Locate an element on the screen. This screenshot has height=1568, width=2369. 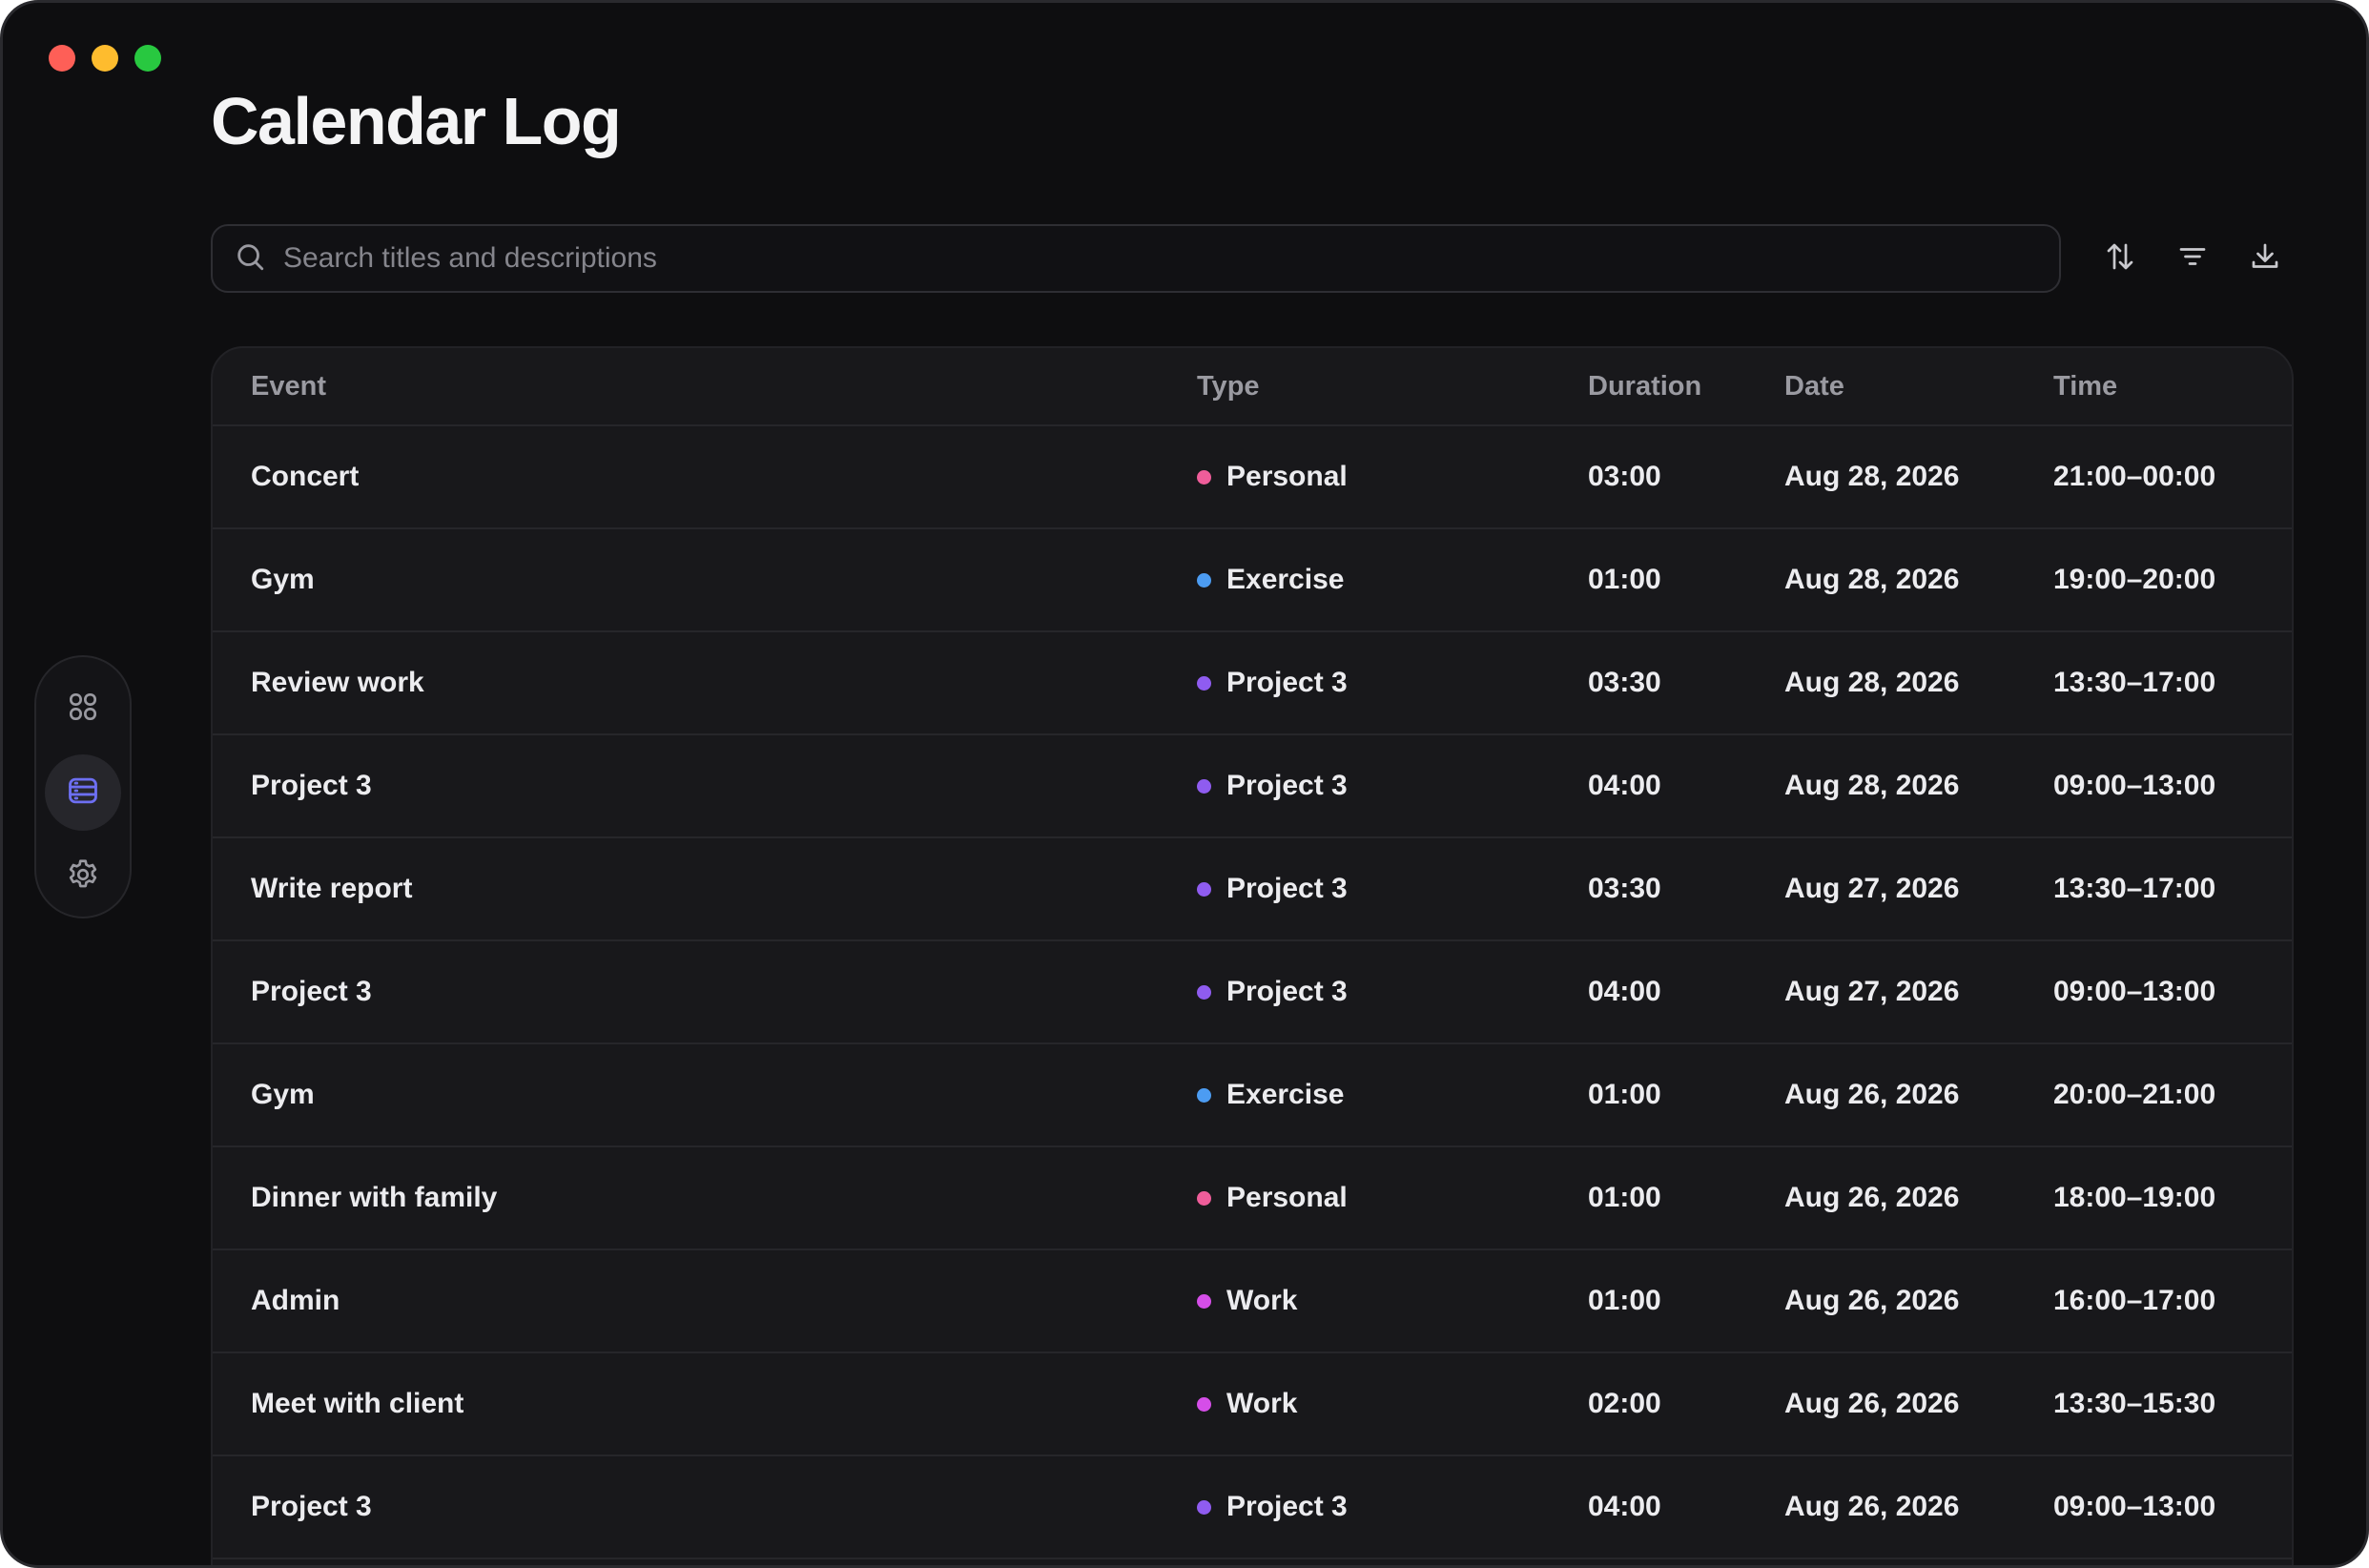
sidebar-item-log is located at coordinates (83, 792).